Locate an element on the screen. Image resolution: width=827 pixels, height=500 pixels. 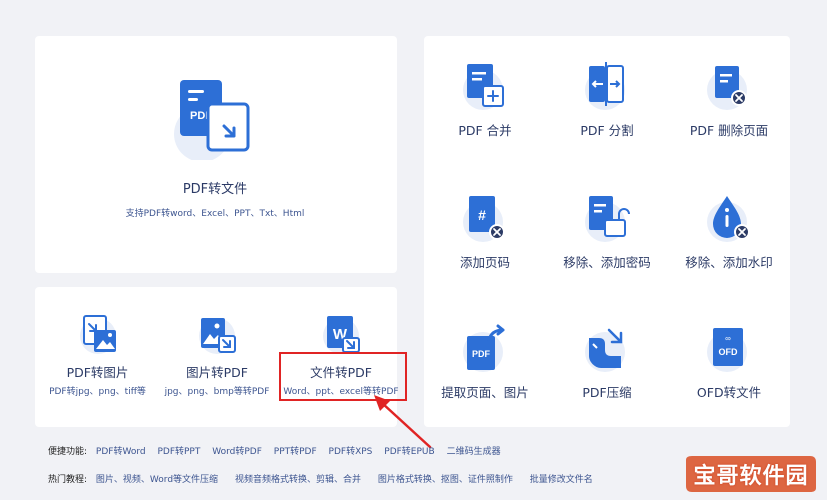
watermark-icon is located at coordinates (728, 219).